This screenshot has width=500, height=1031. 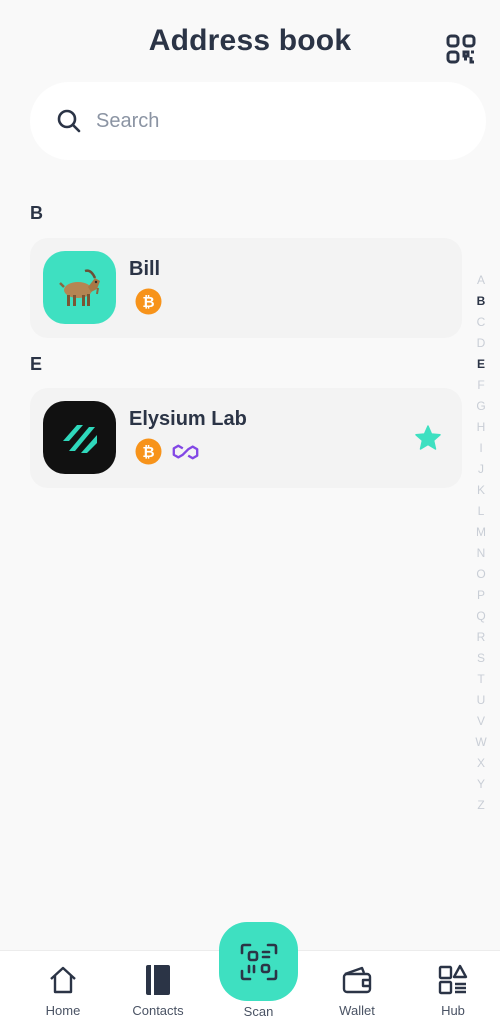 What do you see at coordinates (481, 763) in the screenshot?
I see `alphabet-index-letter: X` at bounding box center [481, 763].